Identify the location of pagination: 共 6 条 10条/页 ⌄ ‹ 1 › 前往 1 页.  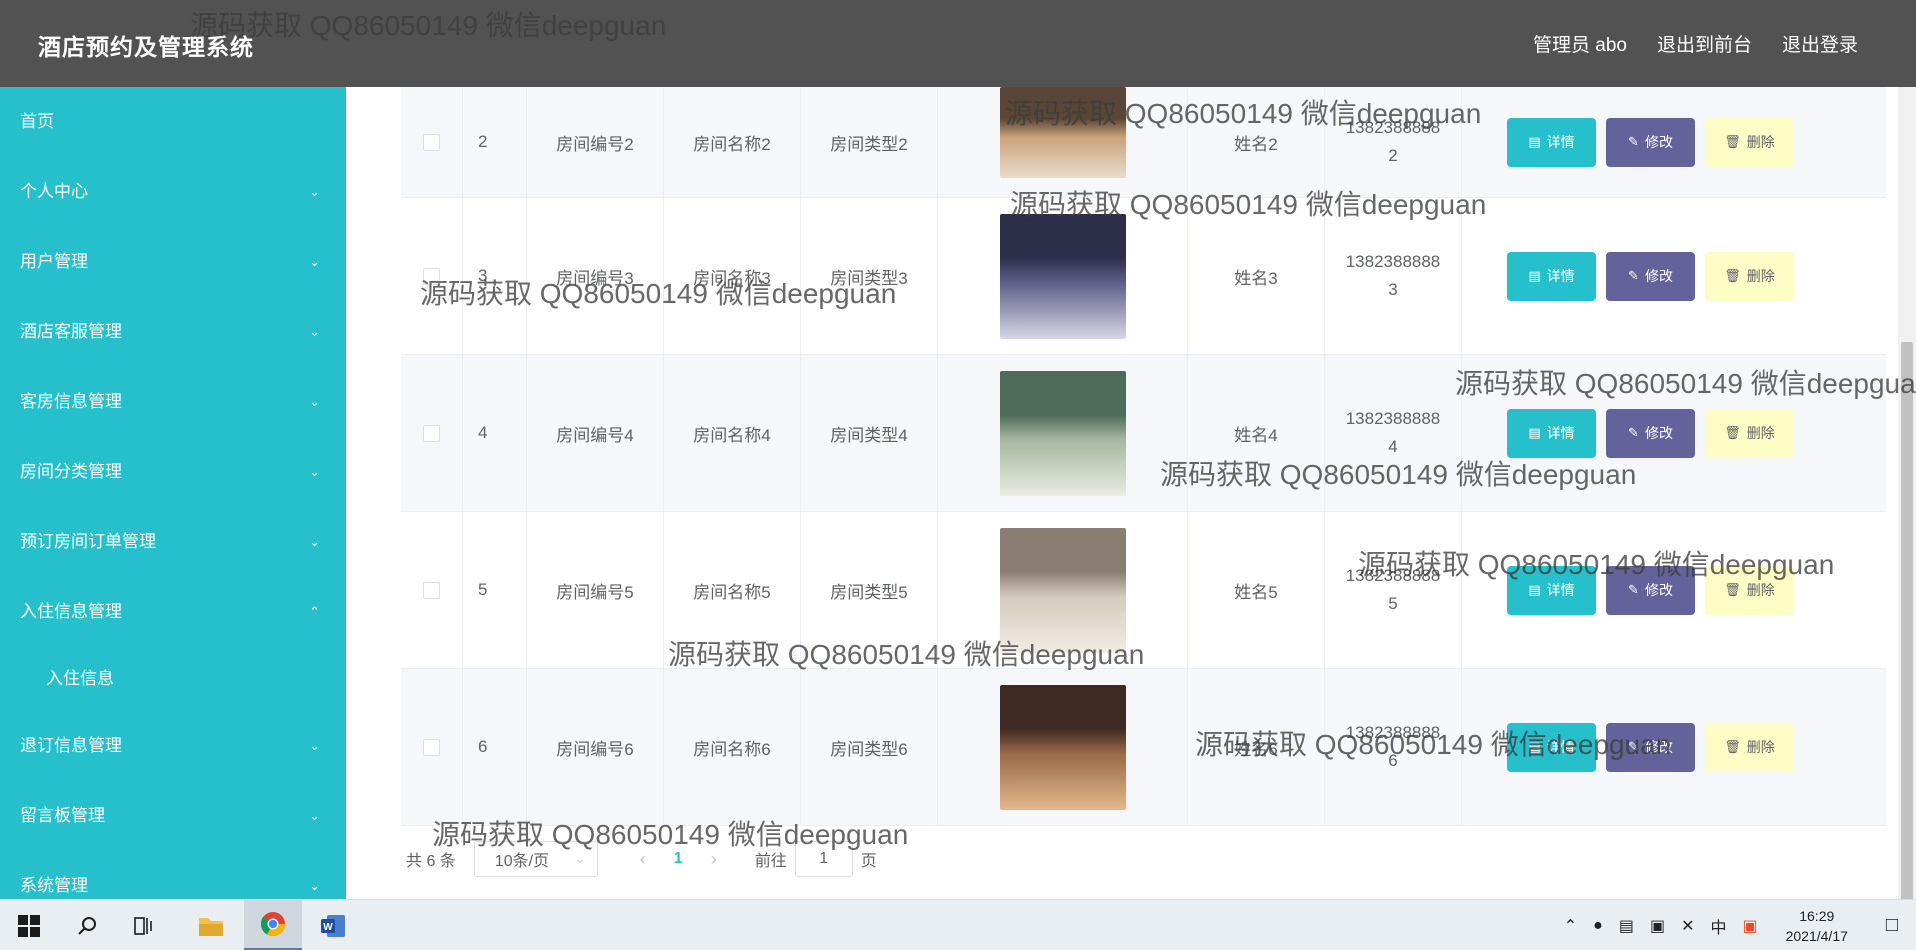
(641, 859).